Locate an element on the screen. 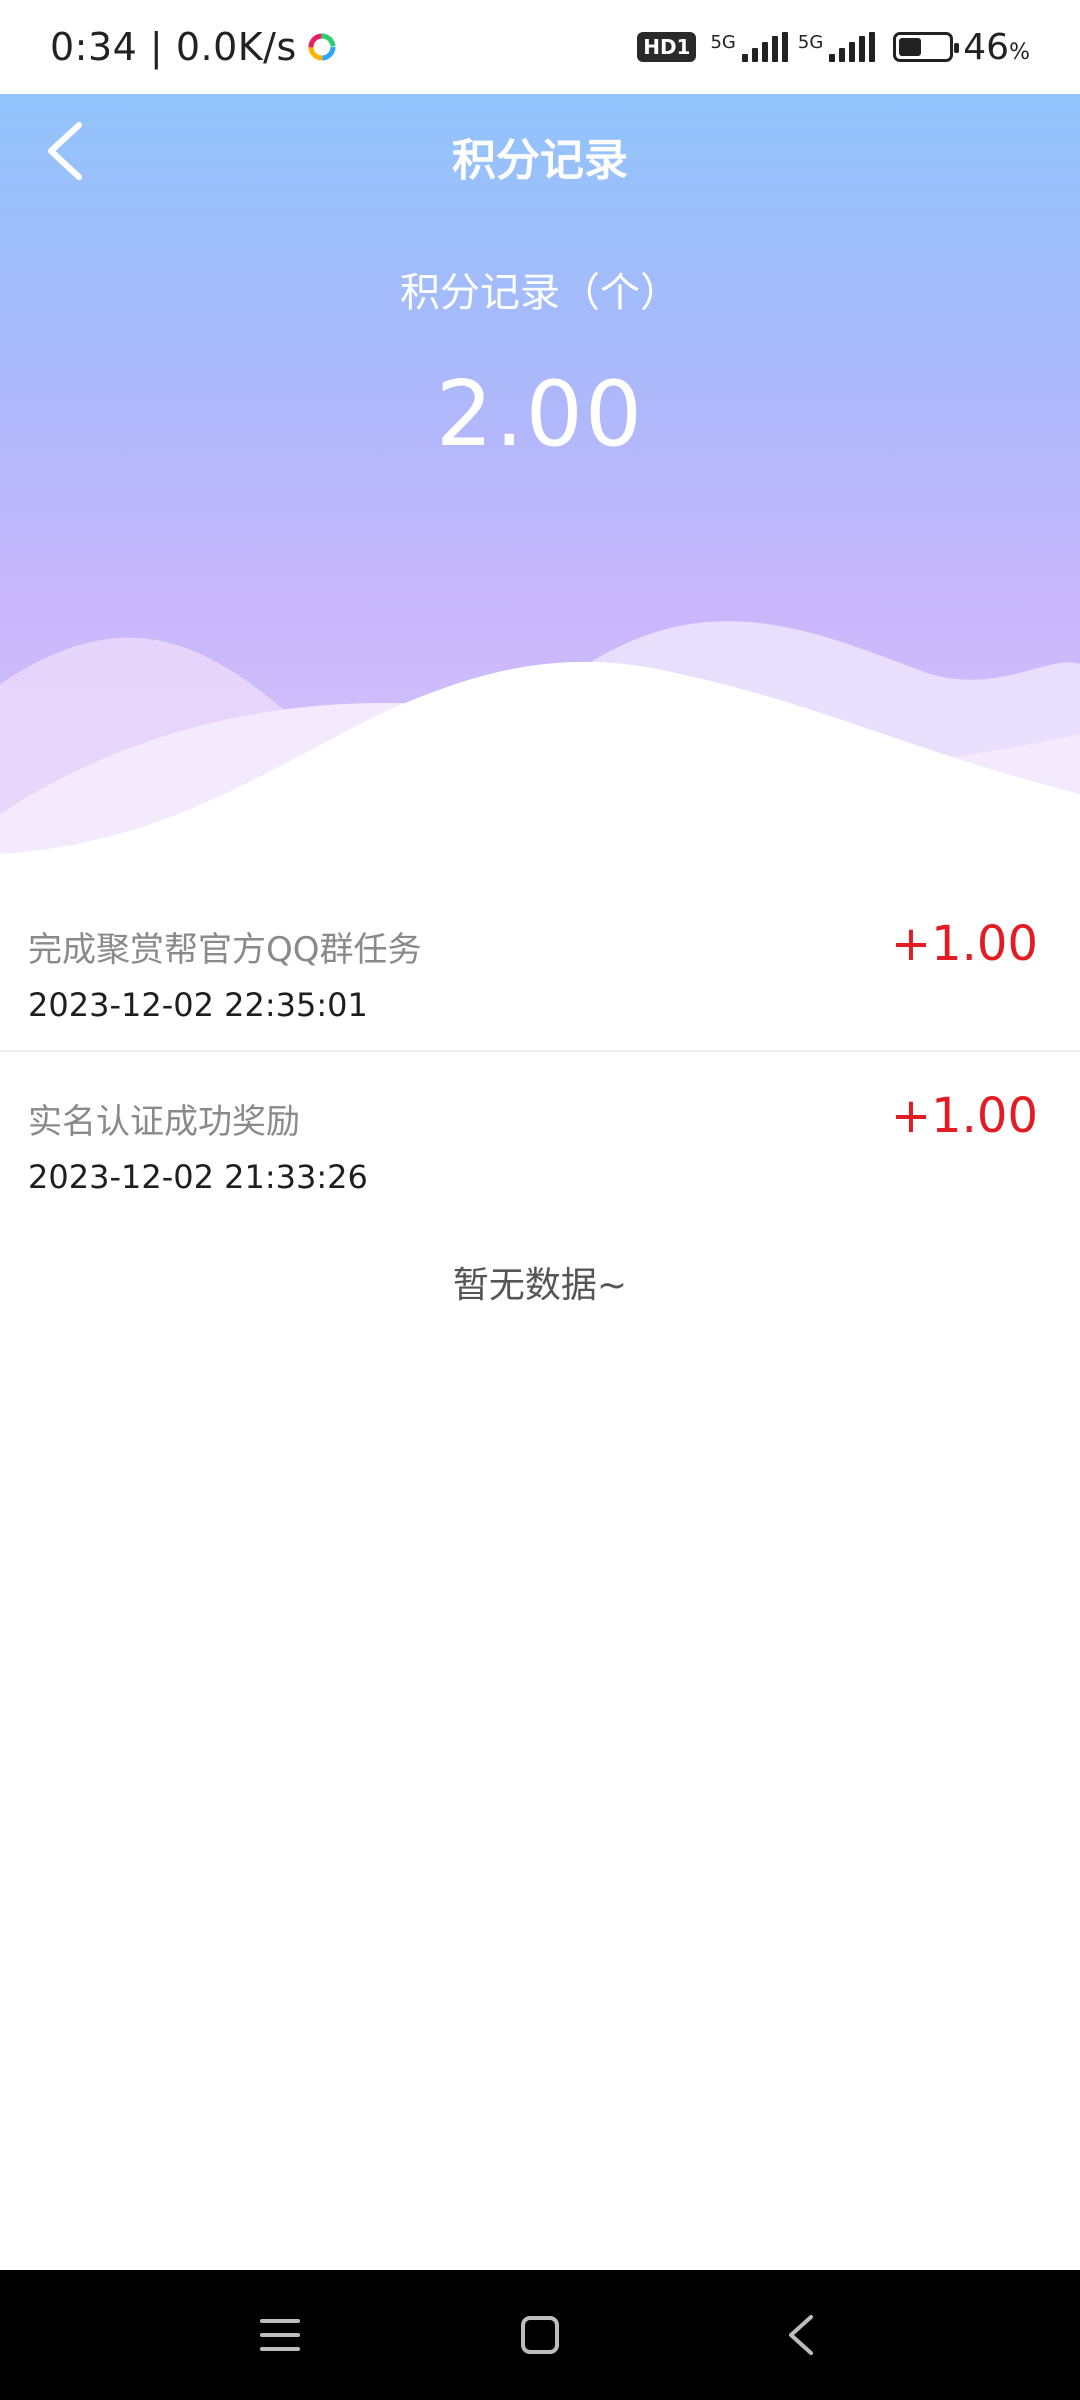 This screenshot has height=2400, width=1080. system-nav-bar is located at coordinates (540, 2335).